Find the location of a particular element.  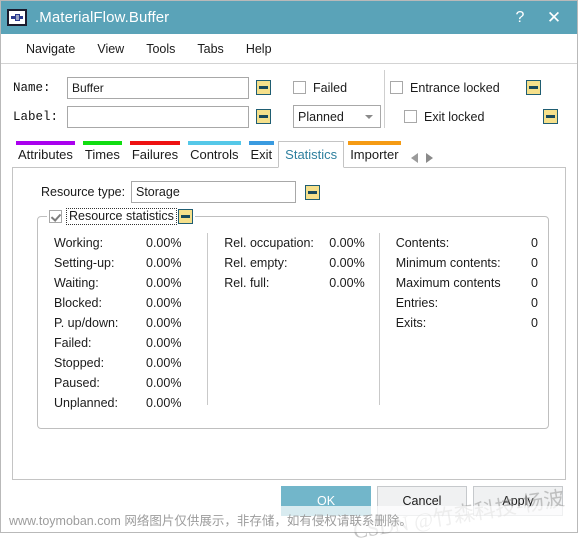

entrance-locked-checkbox is located at coordinates (397, 87).